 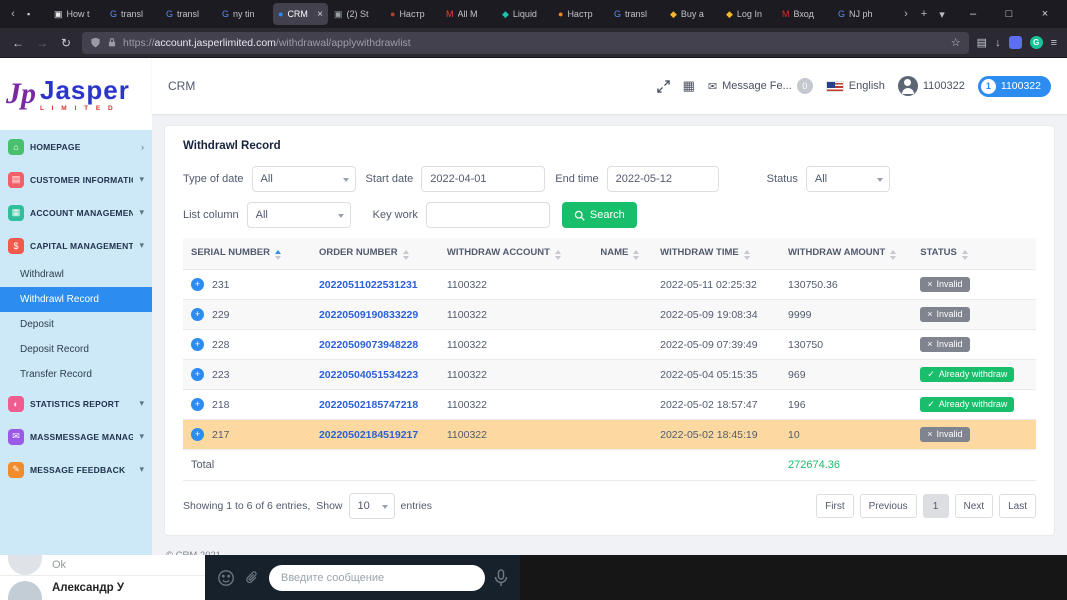 What do you see at coordinates (226, 578) in the screenshot?
I see `emoji-icon` at bounding box center [226, 578].